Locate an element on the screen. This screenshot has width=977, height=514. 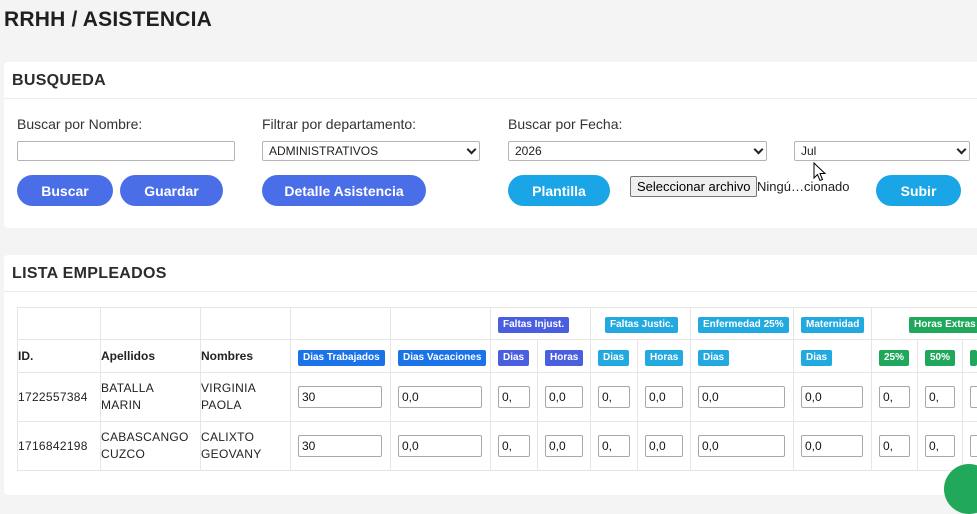
col-header-dias-trabajados: Dias Trabajados is located at coordinates (341, 356).